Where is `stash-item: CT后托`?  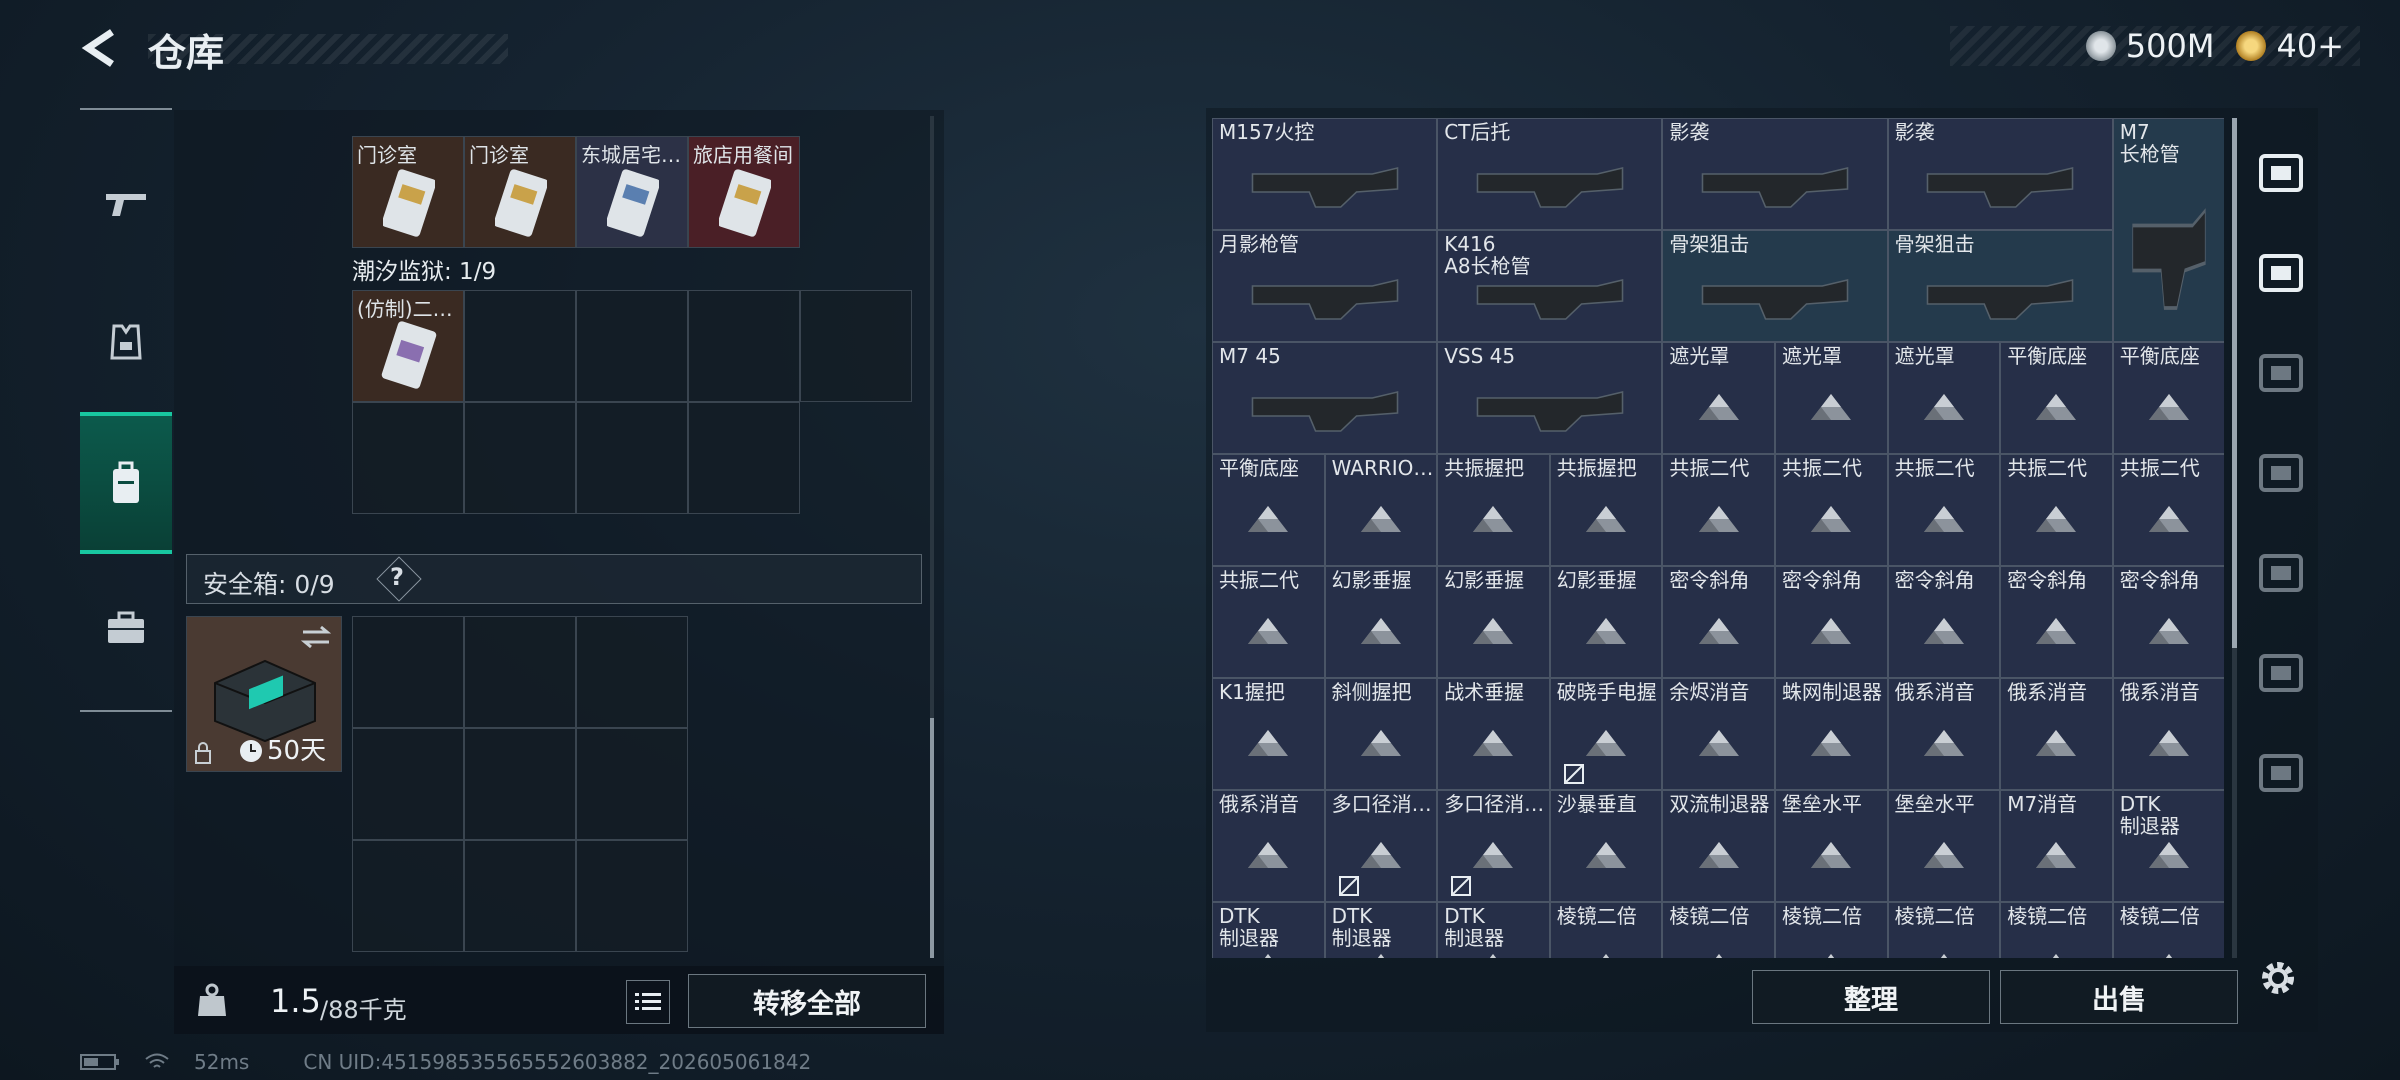
stash-item: CT后托 is located at coordinates (1550, 174).